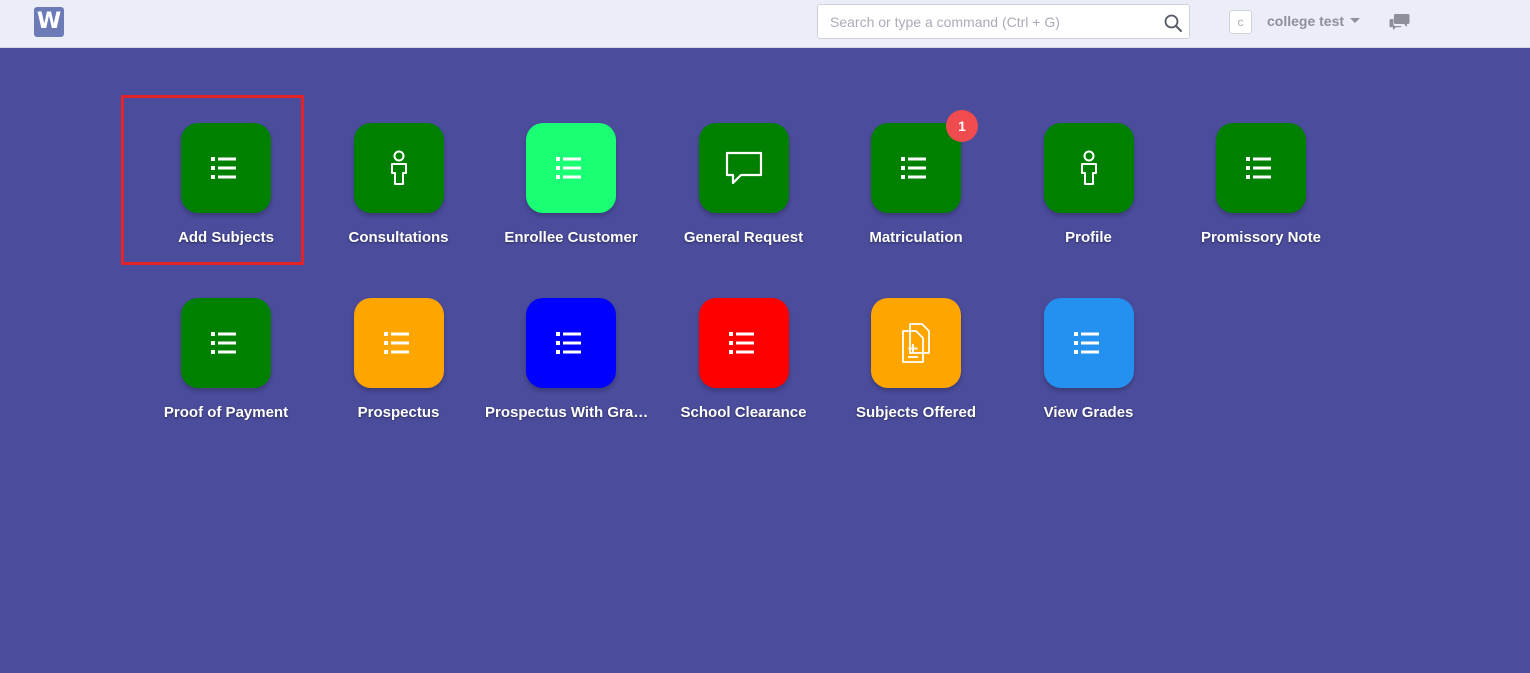  I want to click on comment-icon, so click(743, 168).